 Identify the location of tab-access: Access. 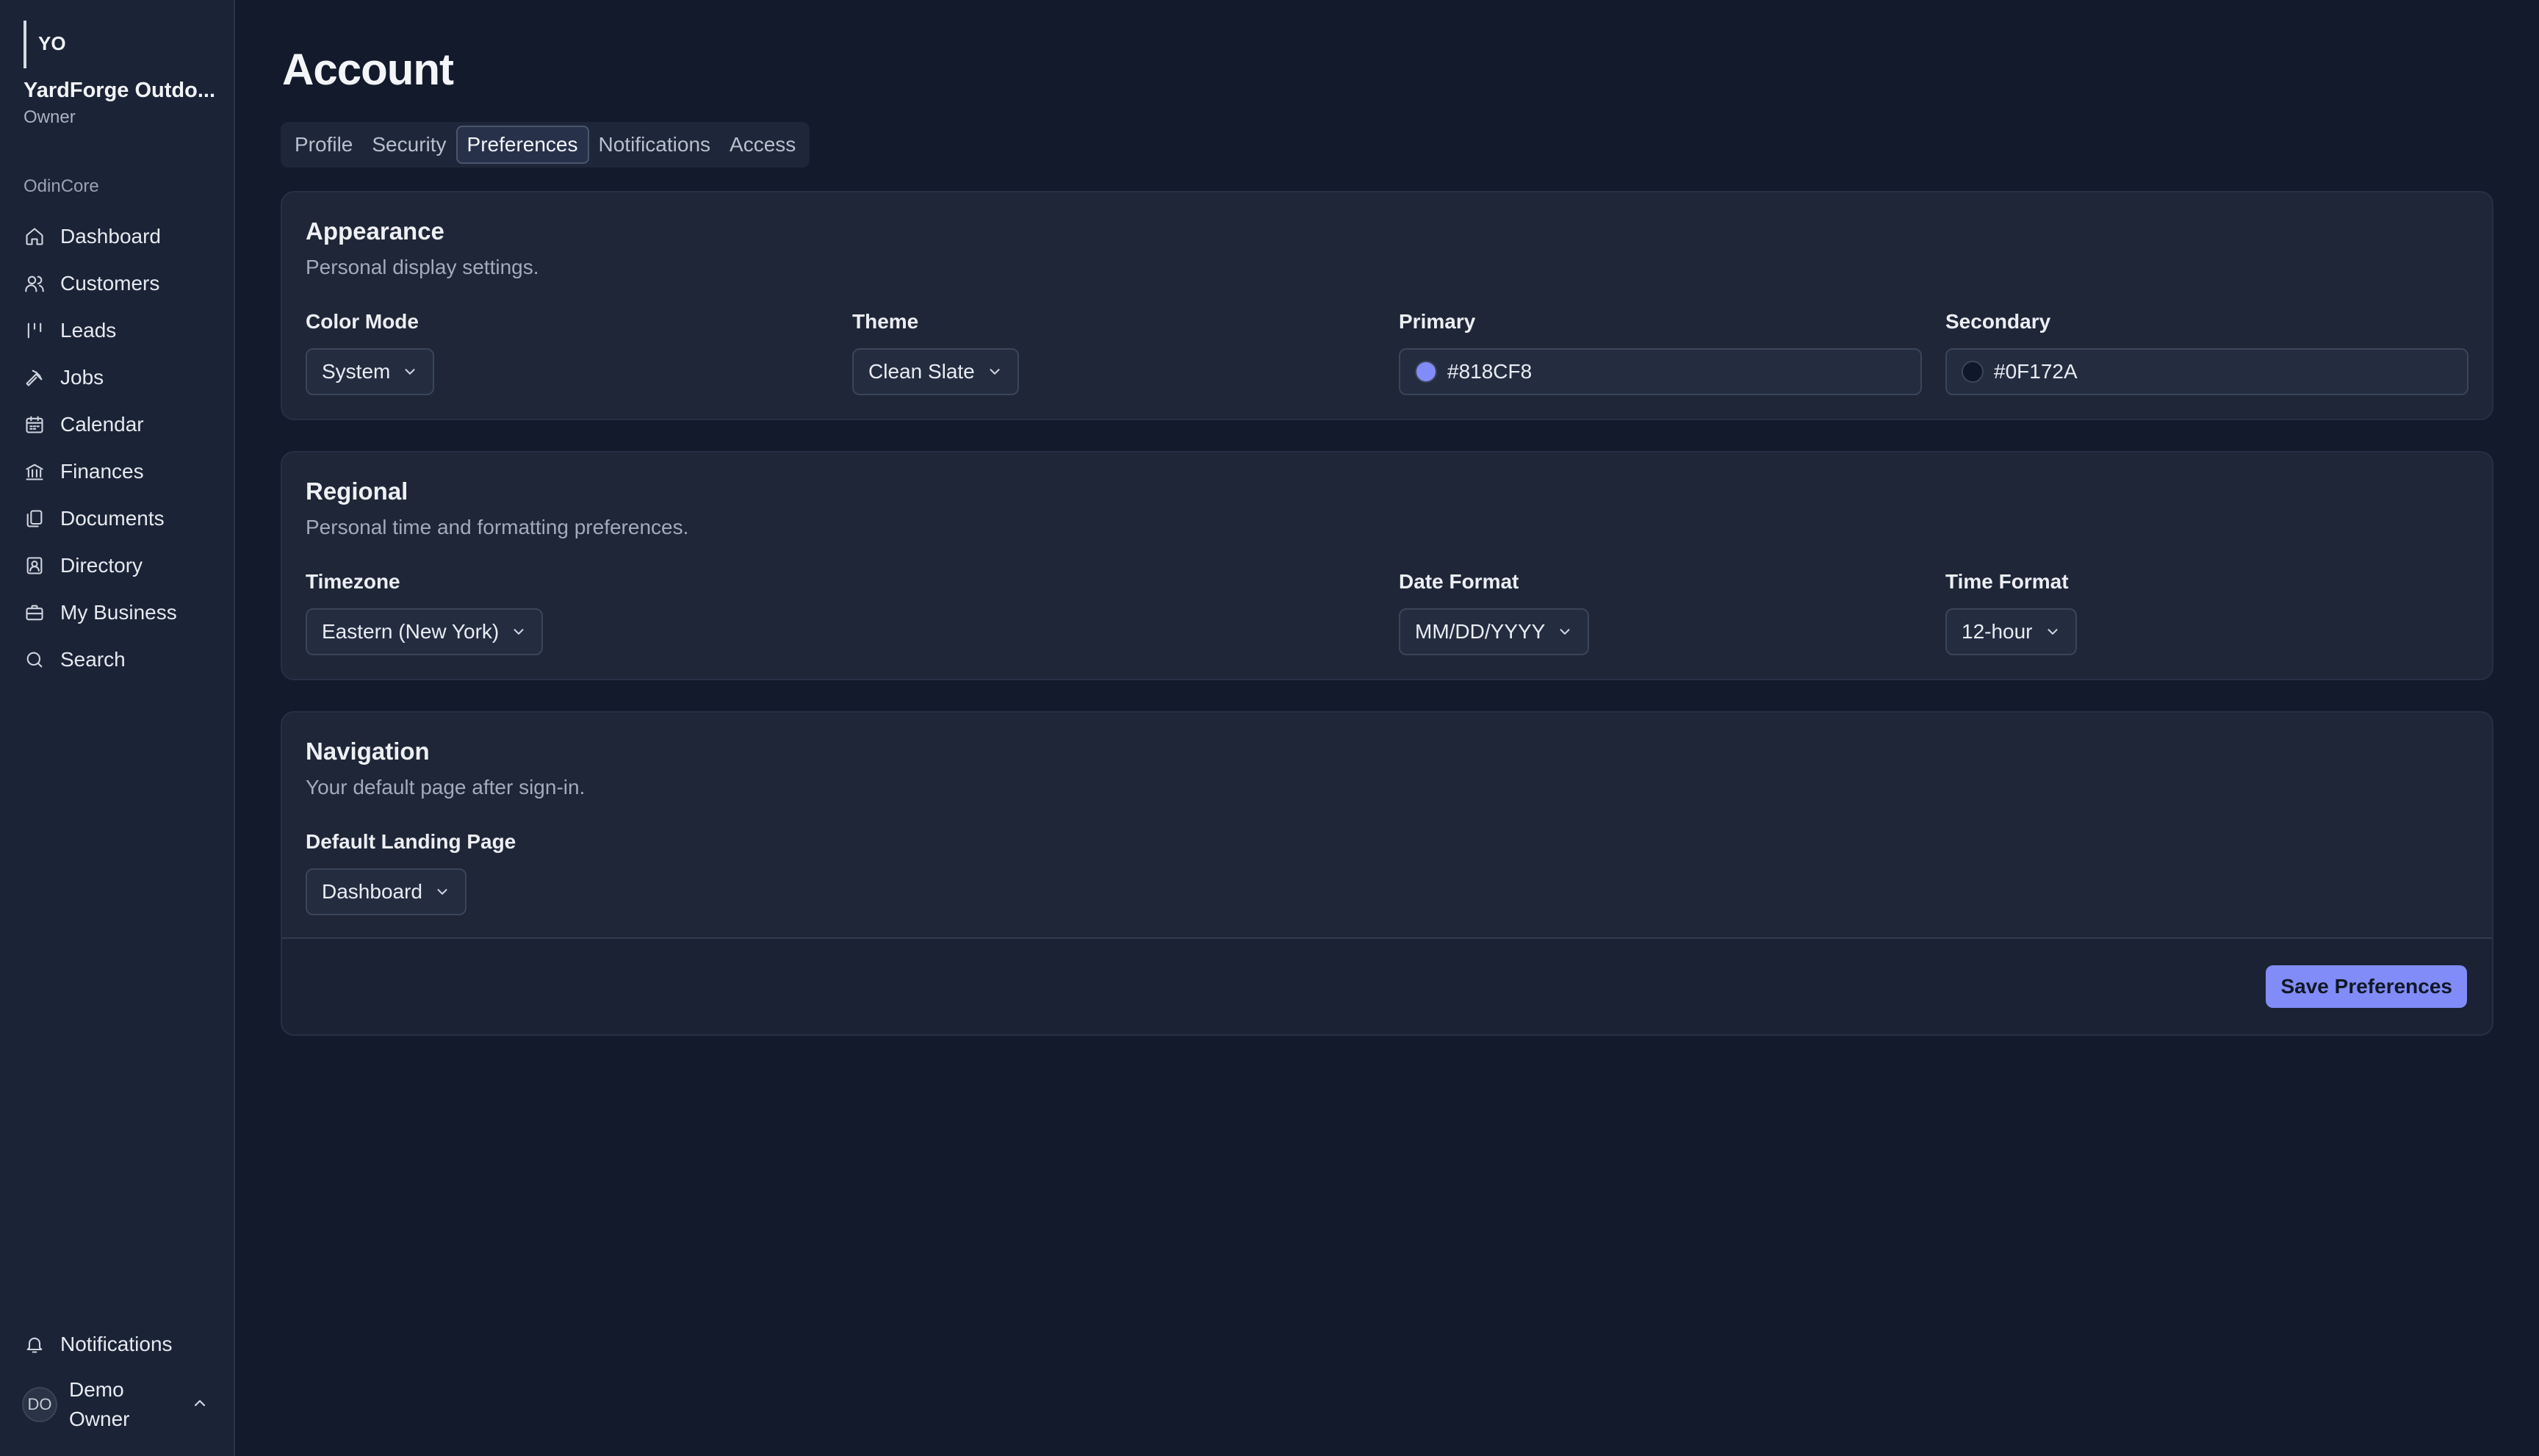
(762, 144).